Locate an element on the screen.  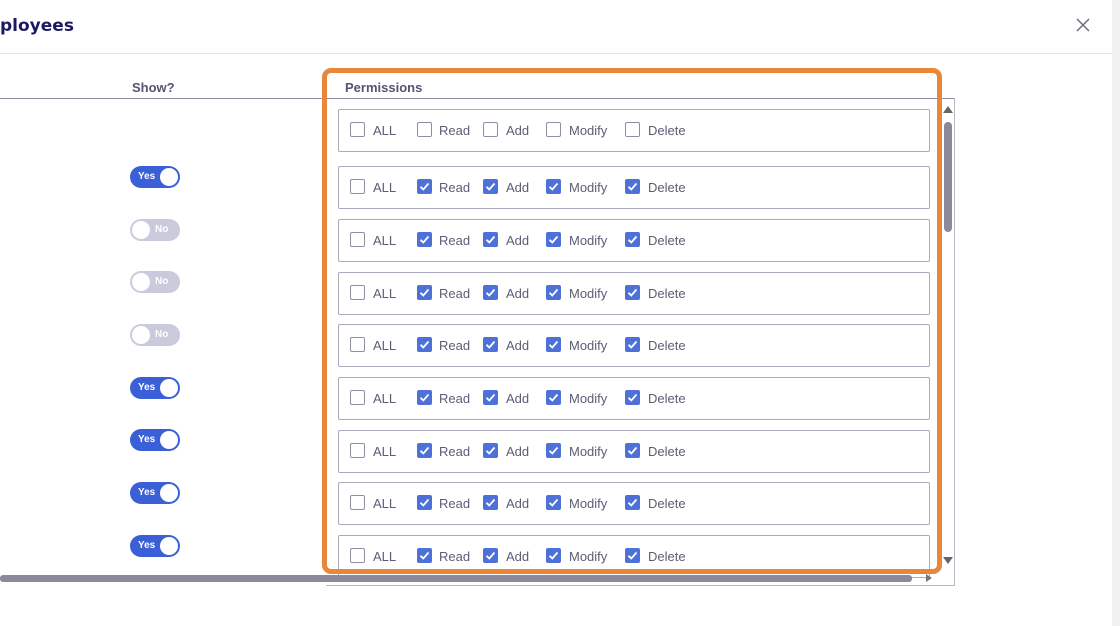
vertical-scroll-thumb is located at coordinates (948, 177).